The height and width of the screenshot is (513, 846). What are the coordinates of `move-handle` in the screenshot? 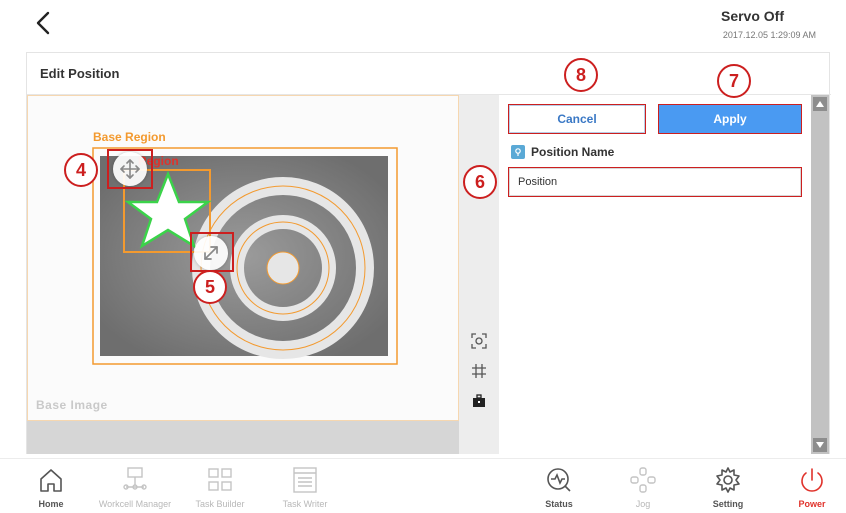 It's located at (130, 169).